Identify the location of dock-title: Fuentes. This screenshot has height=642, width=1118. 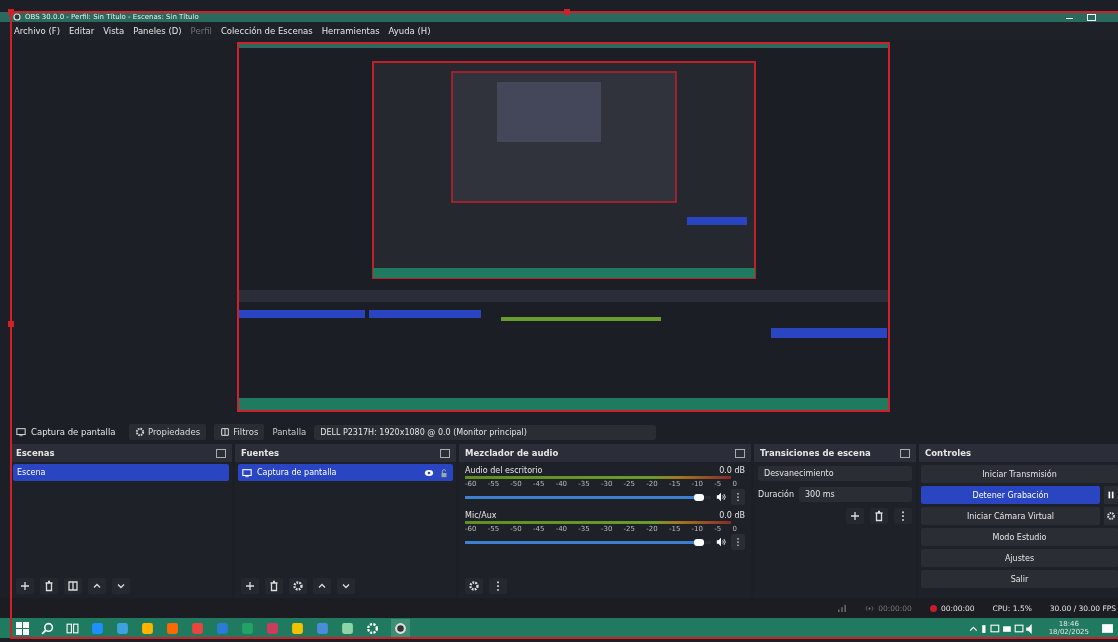
(260, 453).